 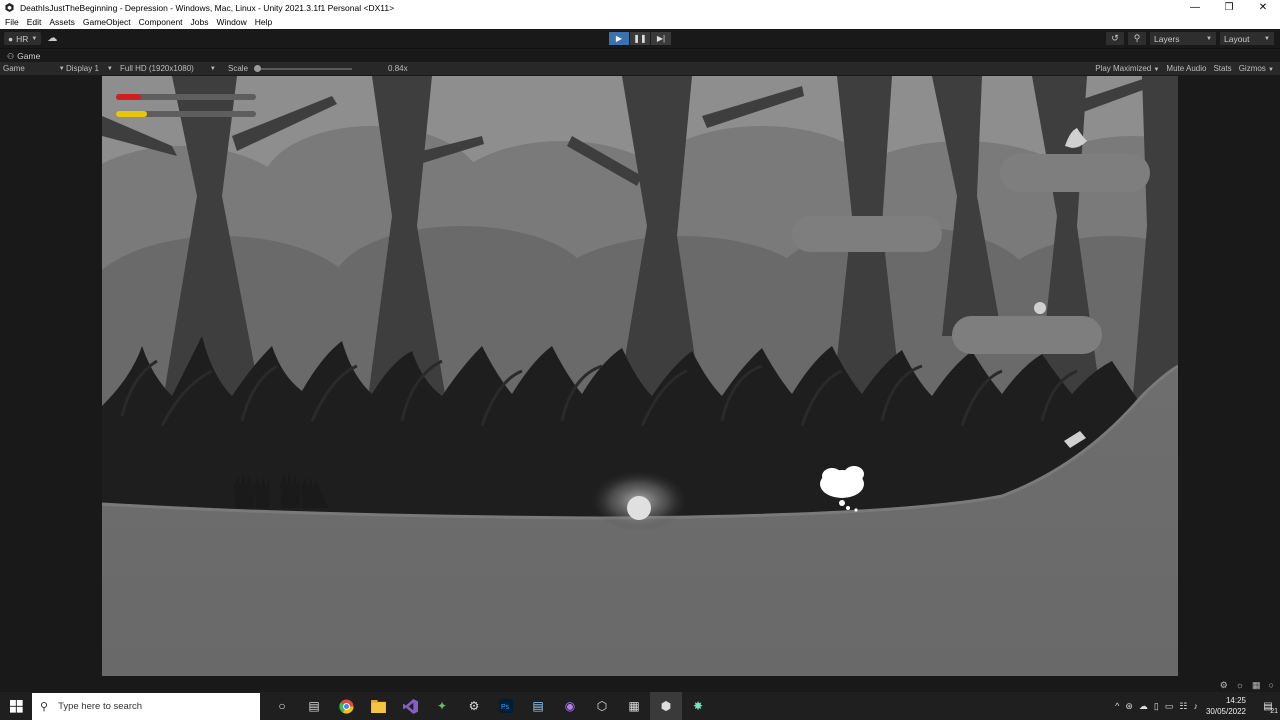 I want to click on windows-icon, so click(x=16, y=706).